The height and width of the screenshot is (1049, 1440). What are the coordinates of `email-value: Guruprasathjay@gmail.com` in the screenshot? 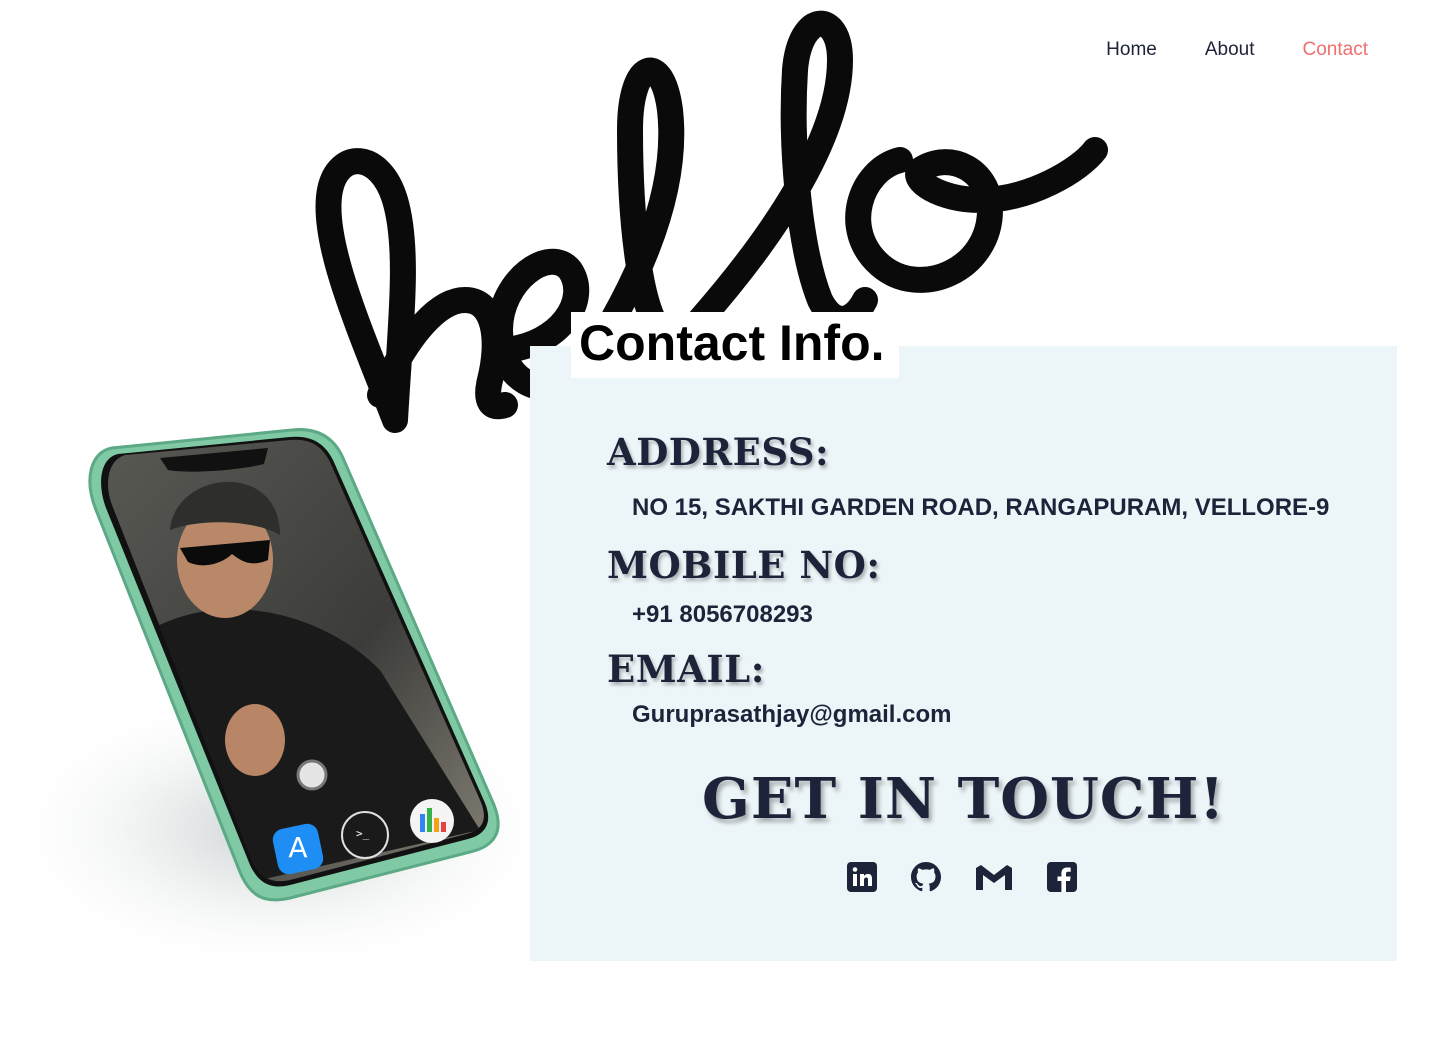 It's located at (792, 715).